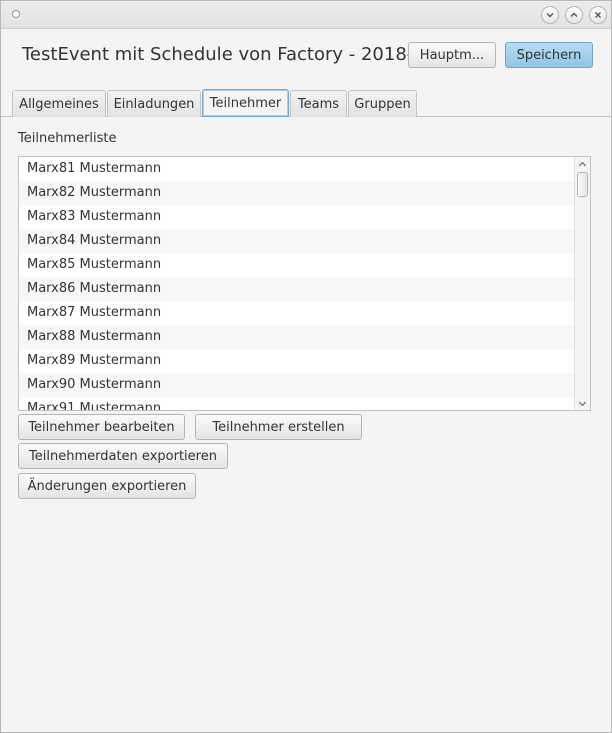 The image size is (612, 733). Describe the element at coordinates (582, 283) in the screenshot. I see `list-scrollbar` at that location.